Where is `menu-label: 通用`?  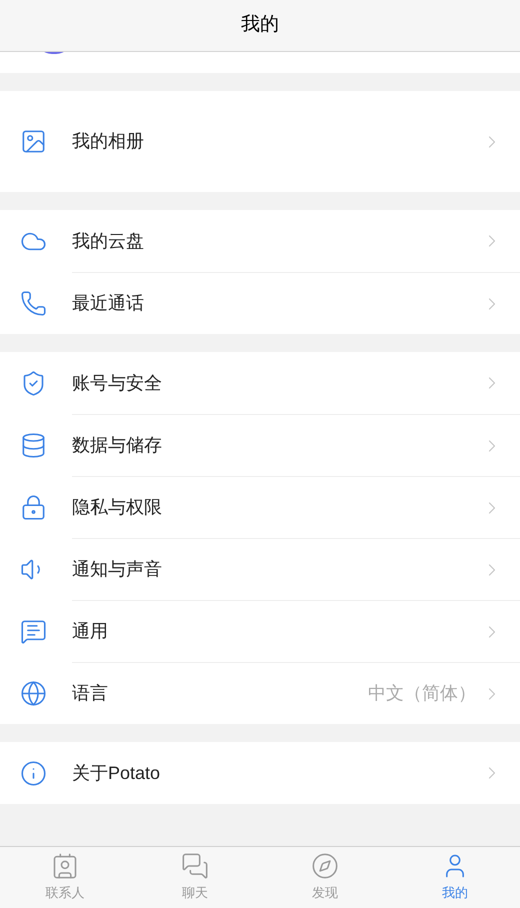
menu-label: 通用 is located at coordinates (90, 631).